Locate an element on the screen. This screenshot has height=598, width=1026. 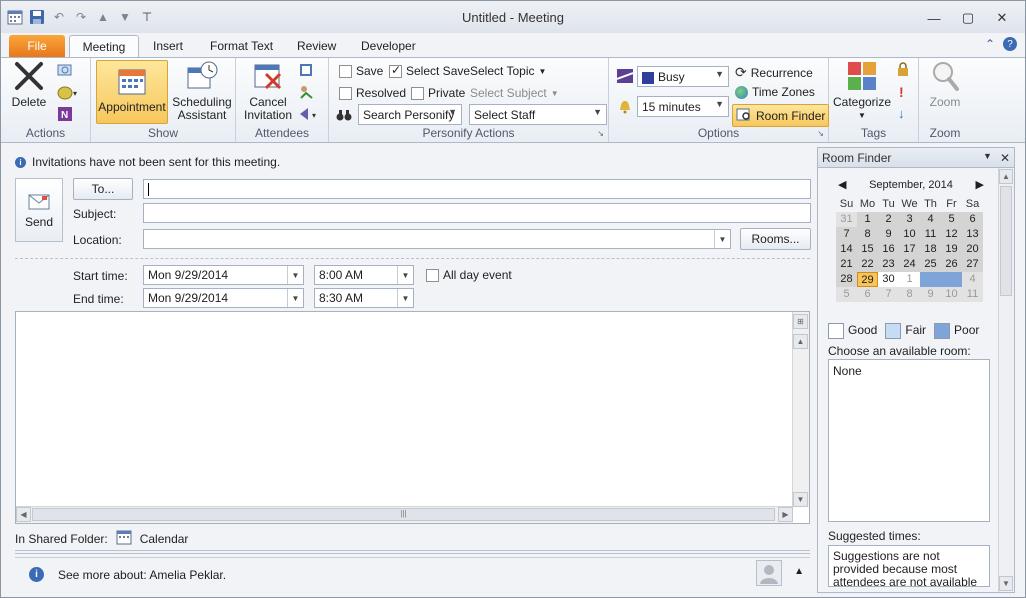
room-finder-button: Room Finder is located at coordinates (781, 115).